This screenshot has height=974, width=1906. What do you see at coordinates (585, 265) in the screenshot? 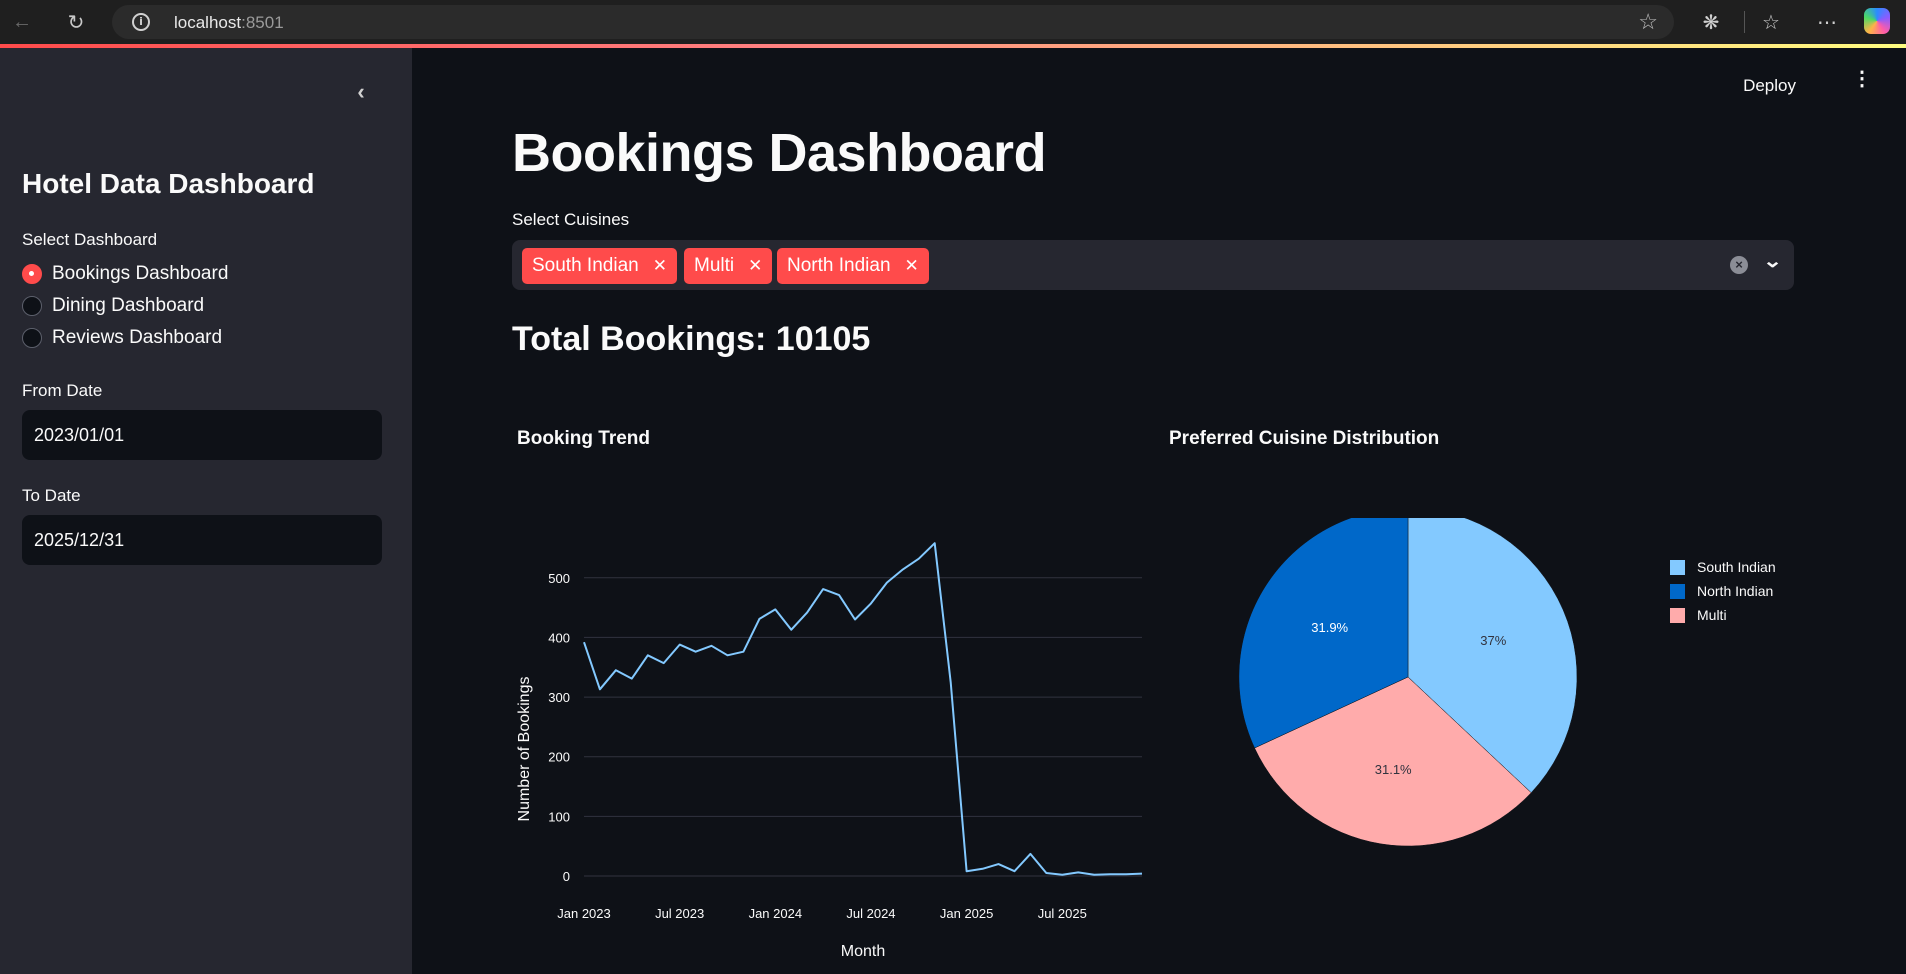
I see `tag-label: South Indian` at bounding box center [585, 265].